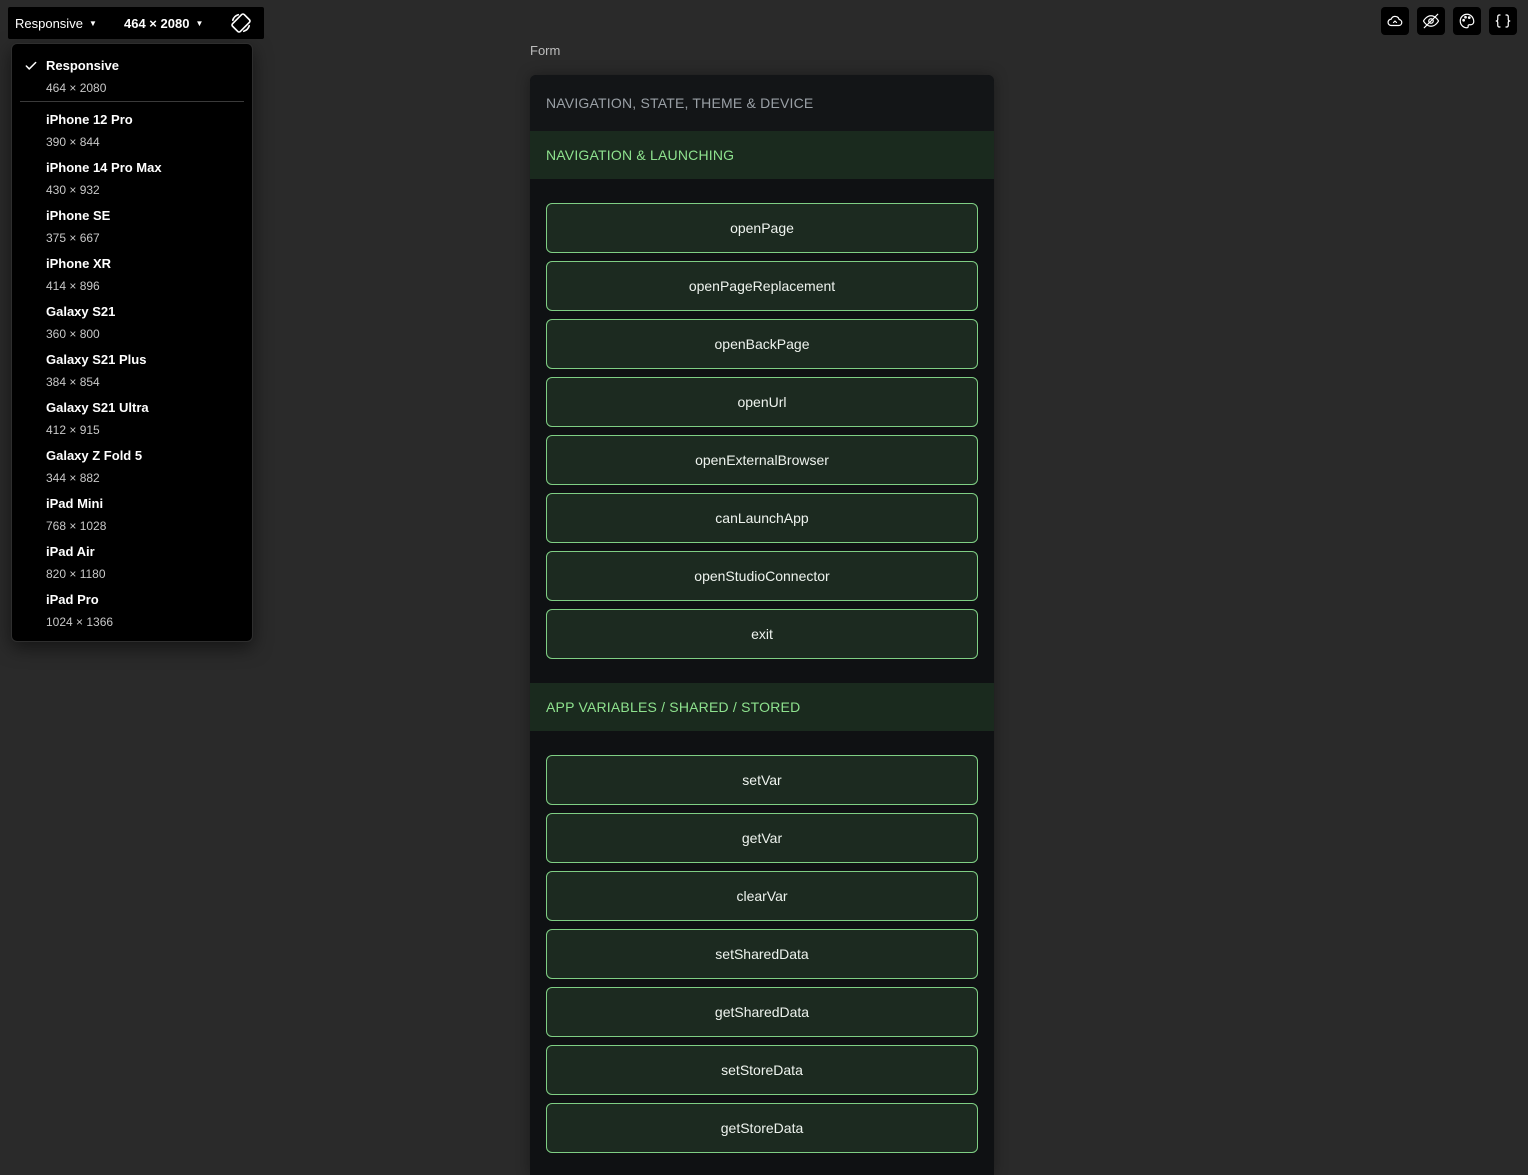  Describe the element at coordinates (762, 344) in the screenshot. I see `openBackPage-button: openBackPage` at that location.